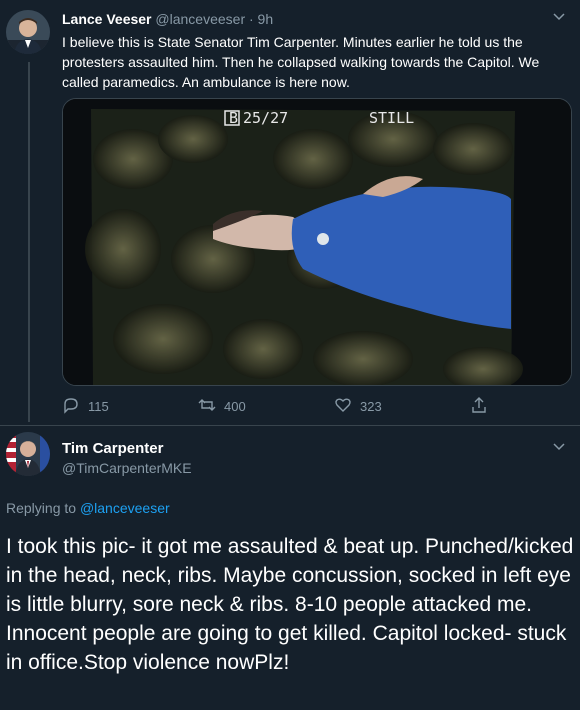 This screenshot has width=580, height=710. What do you see at coordinates (391, 118) in the screenshot?
I see `photo-mode: STILL` at bounding box center [391, 118].